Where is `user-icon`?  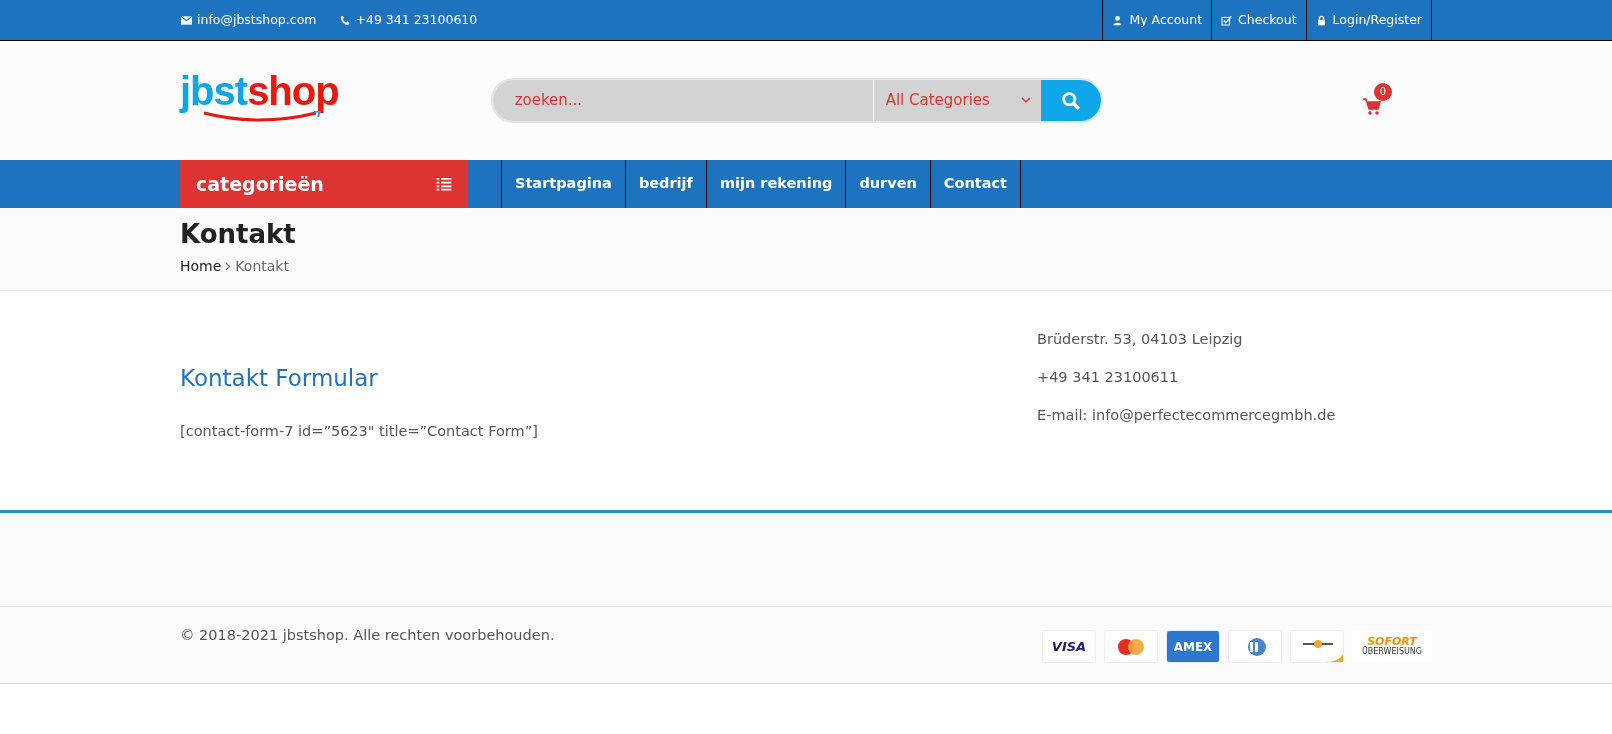
user-icon is located at coordinates (1118, 20).